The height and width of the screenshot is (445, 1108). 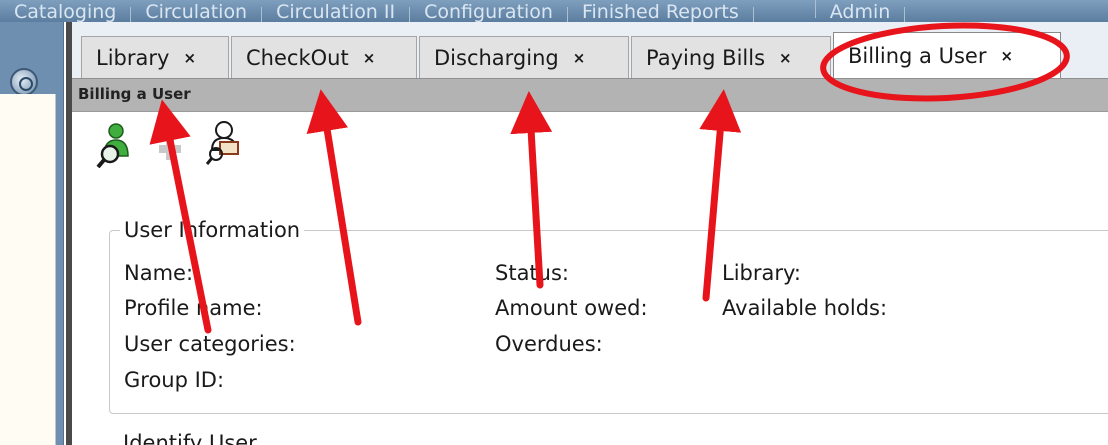 I want to click on tab-paying-bills: Paying Bills ×, so click(x=731, y=57).